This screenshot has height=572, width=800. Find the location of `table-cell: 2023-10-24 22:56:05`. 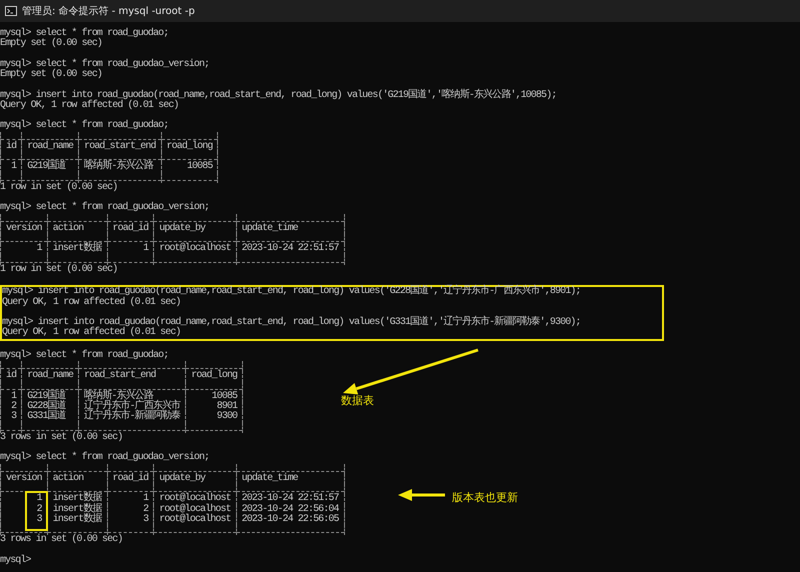

table-cell: 2023-10-24 22:56:05 is located at coordinates (290, 519).